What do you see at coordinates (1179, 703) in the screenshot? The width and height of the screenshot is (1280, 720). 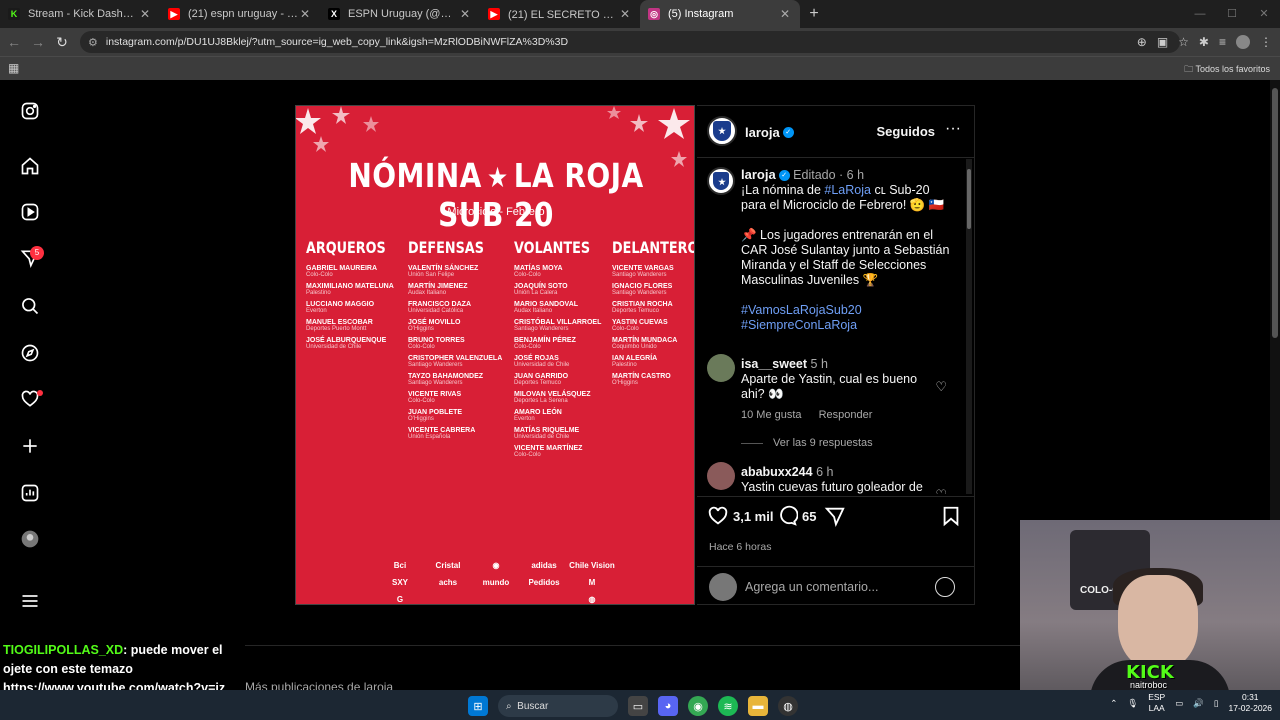 I see `network-icon: ▭` at bounding box center [1179, 703].